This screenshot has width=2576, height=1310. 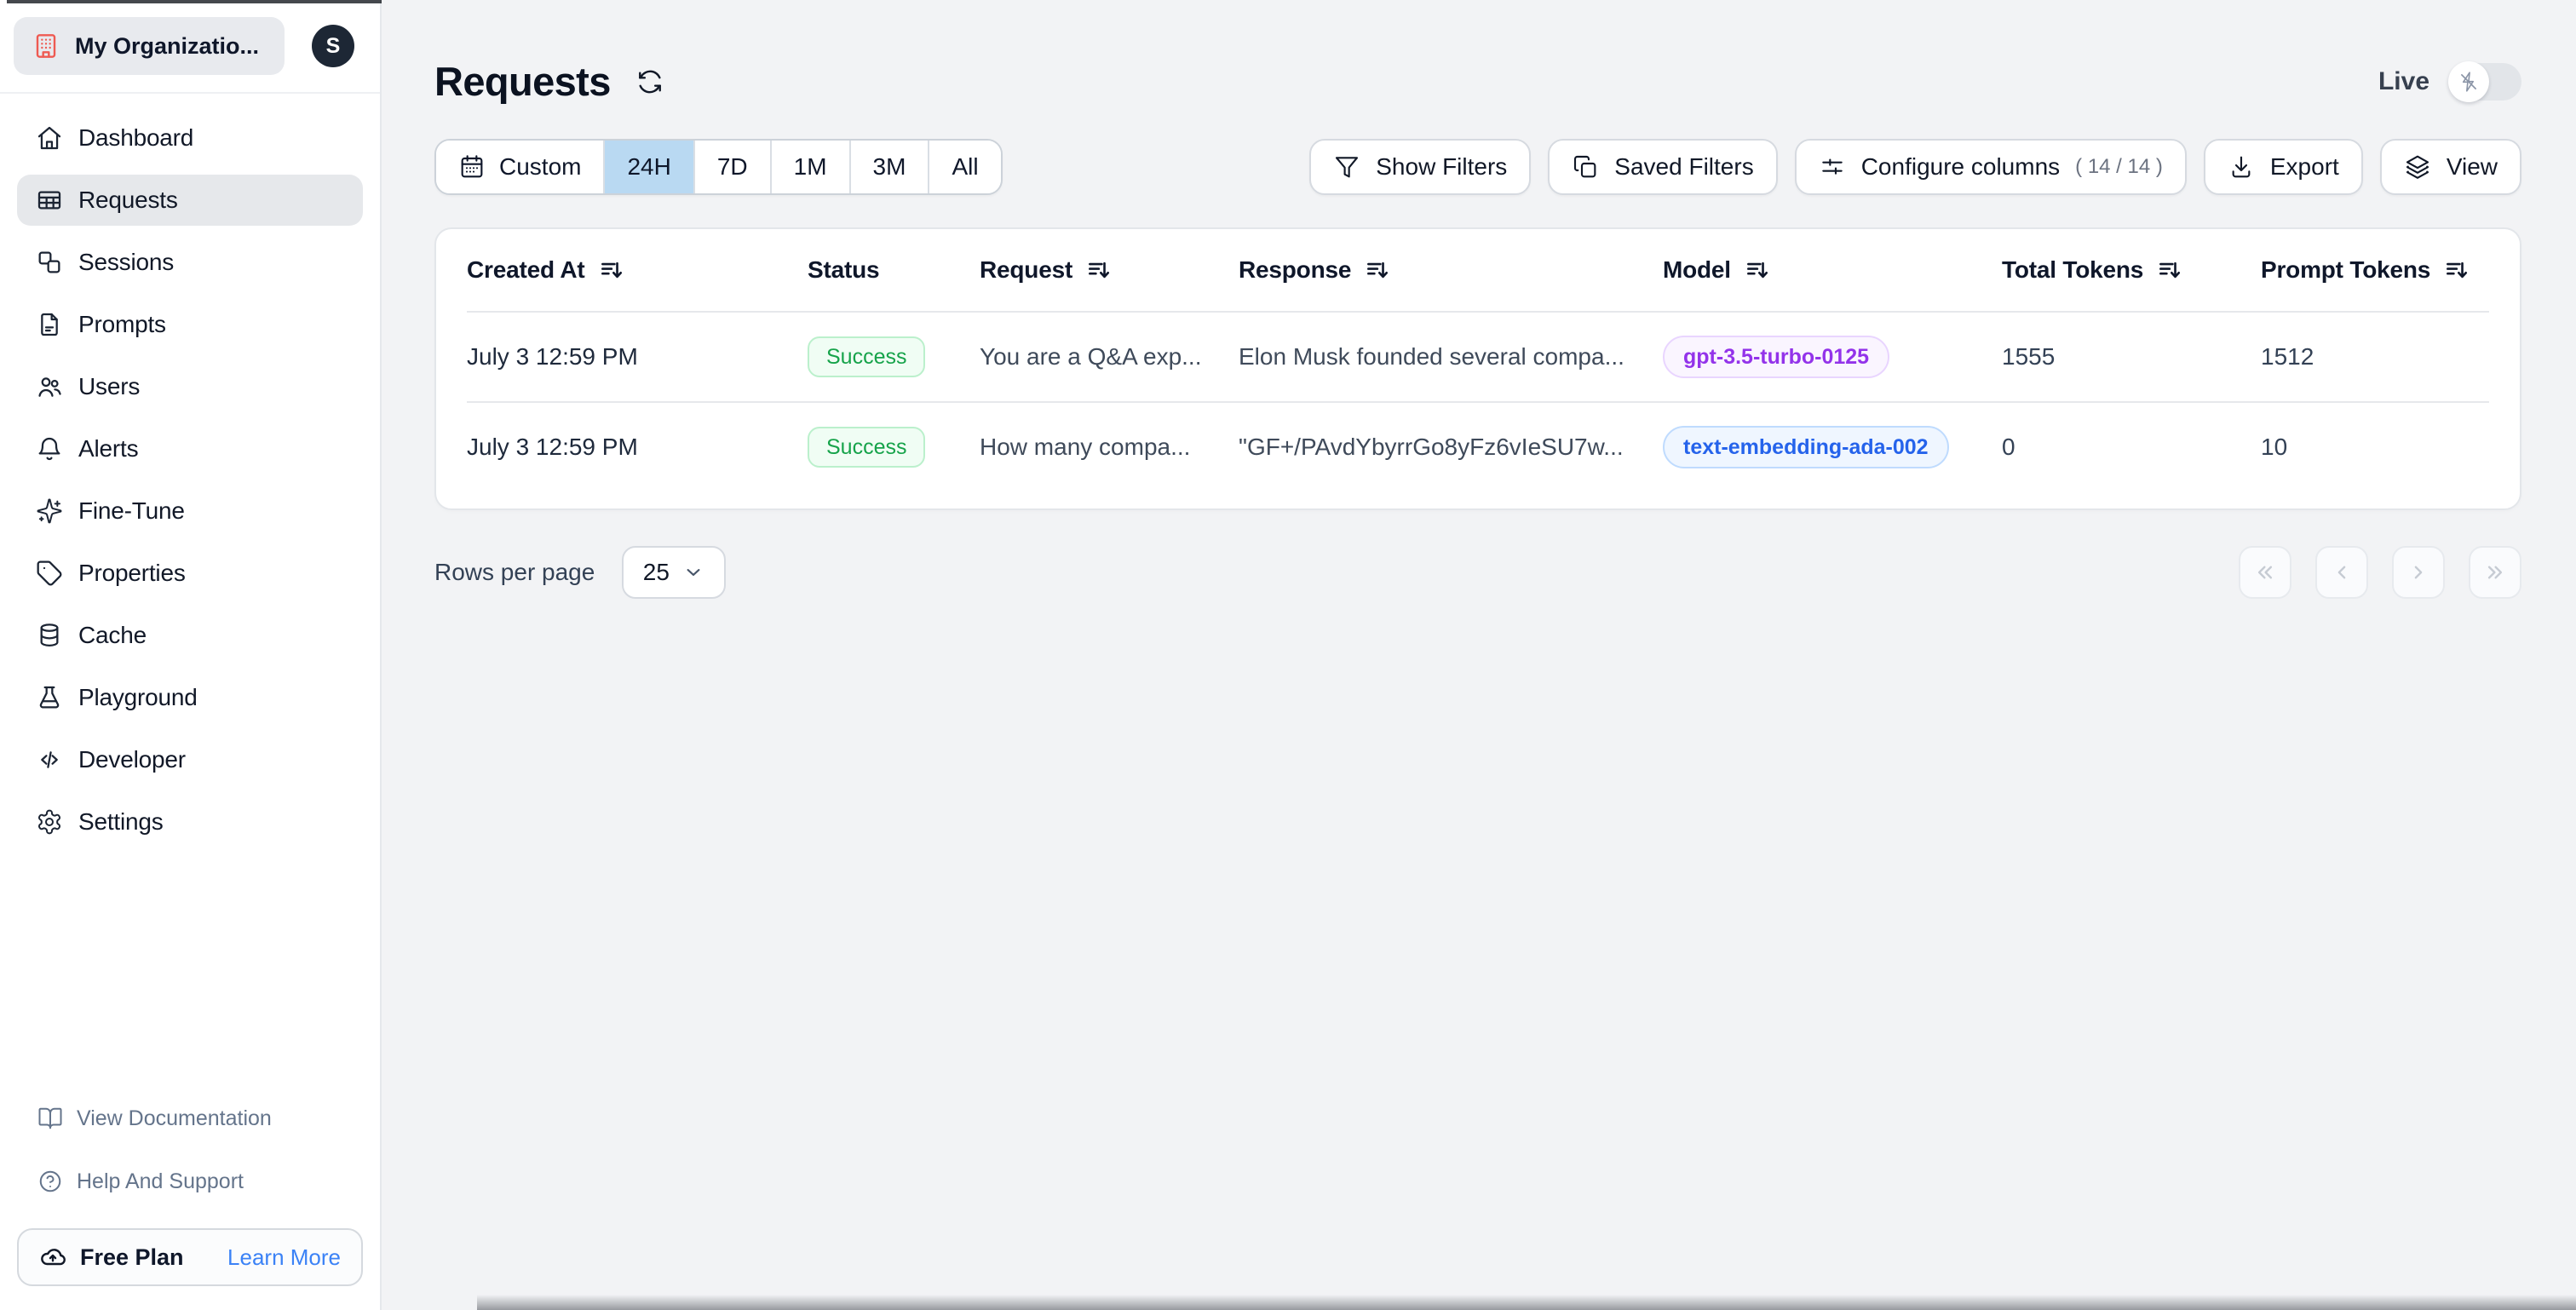 What do you see at coordinates (190, 511) in the screenshot?
I see `sidebar-item-fine-tune: Fine-Tune` at bounding box center [190, 511].